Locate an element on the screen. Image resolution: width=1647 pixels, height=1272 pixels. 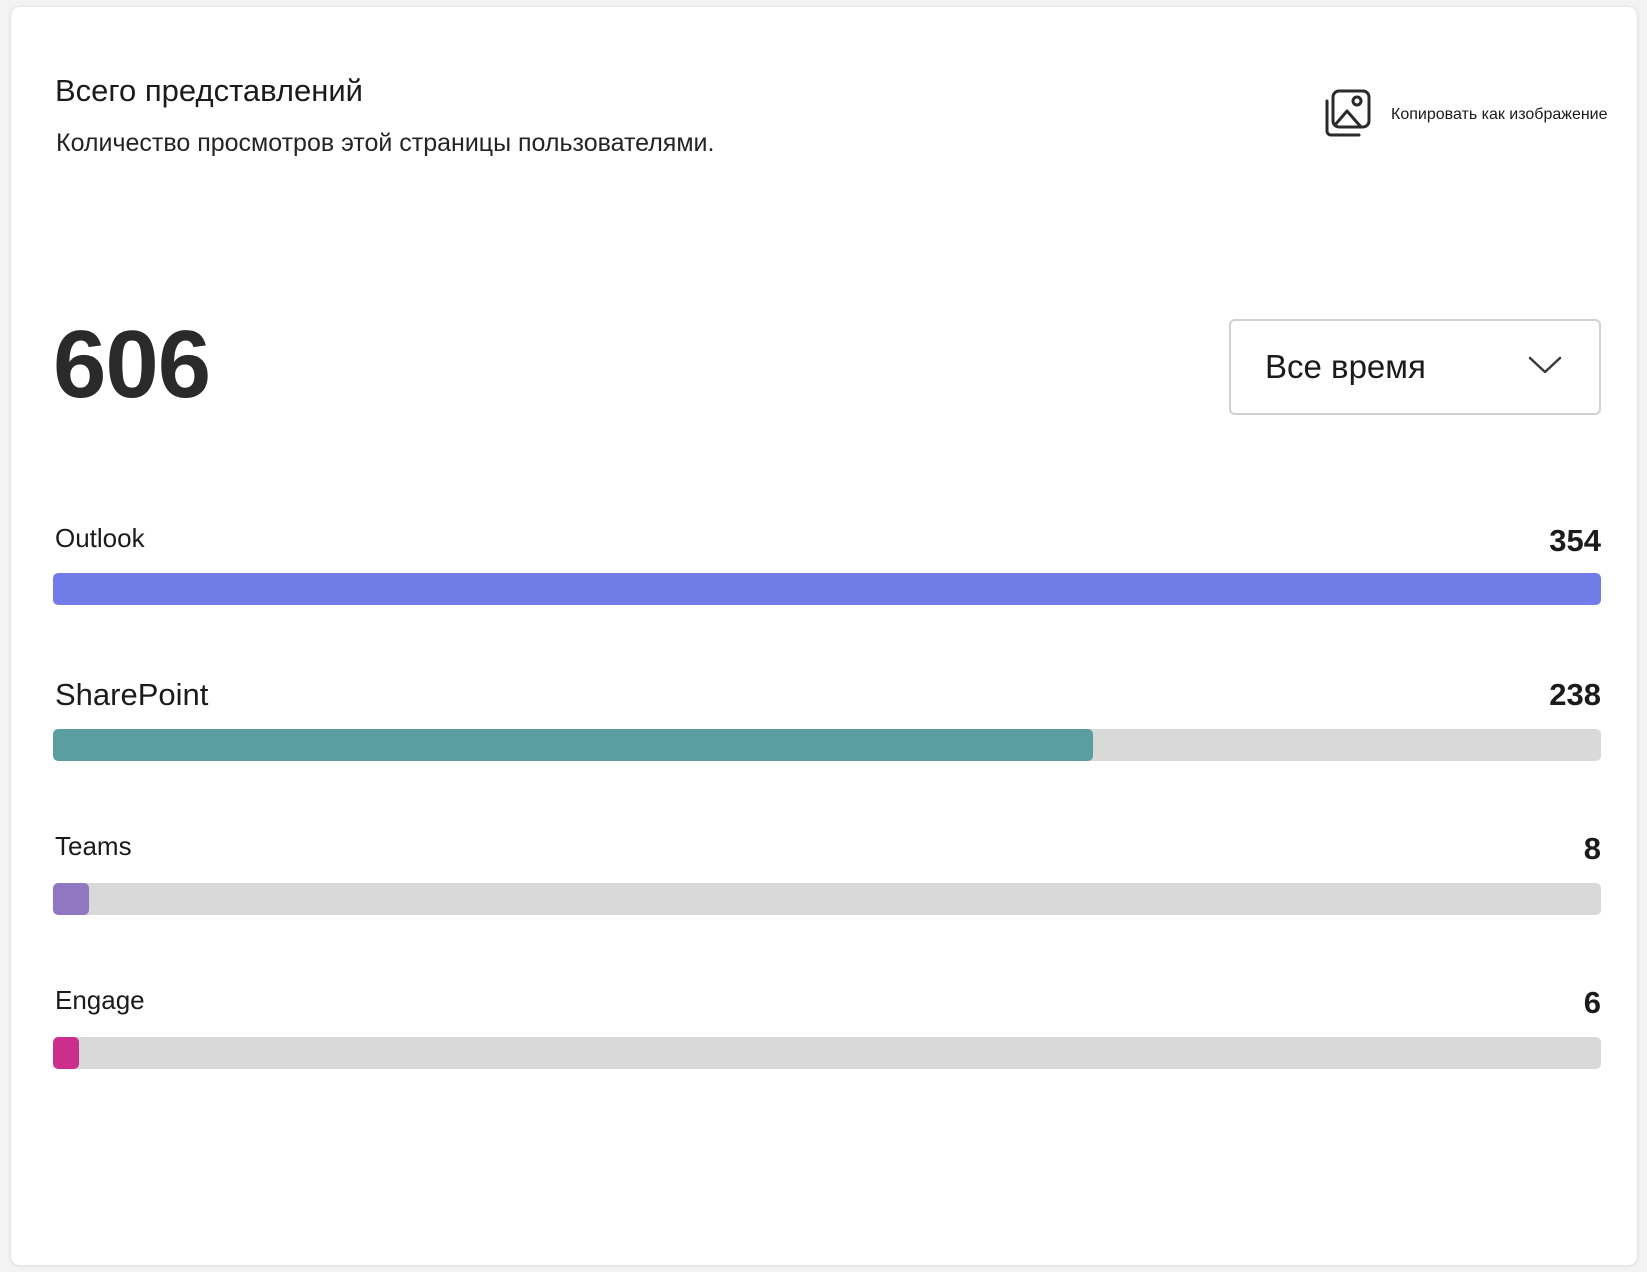
breakdown-bar-teams is located at coordinates (71, 899).